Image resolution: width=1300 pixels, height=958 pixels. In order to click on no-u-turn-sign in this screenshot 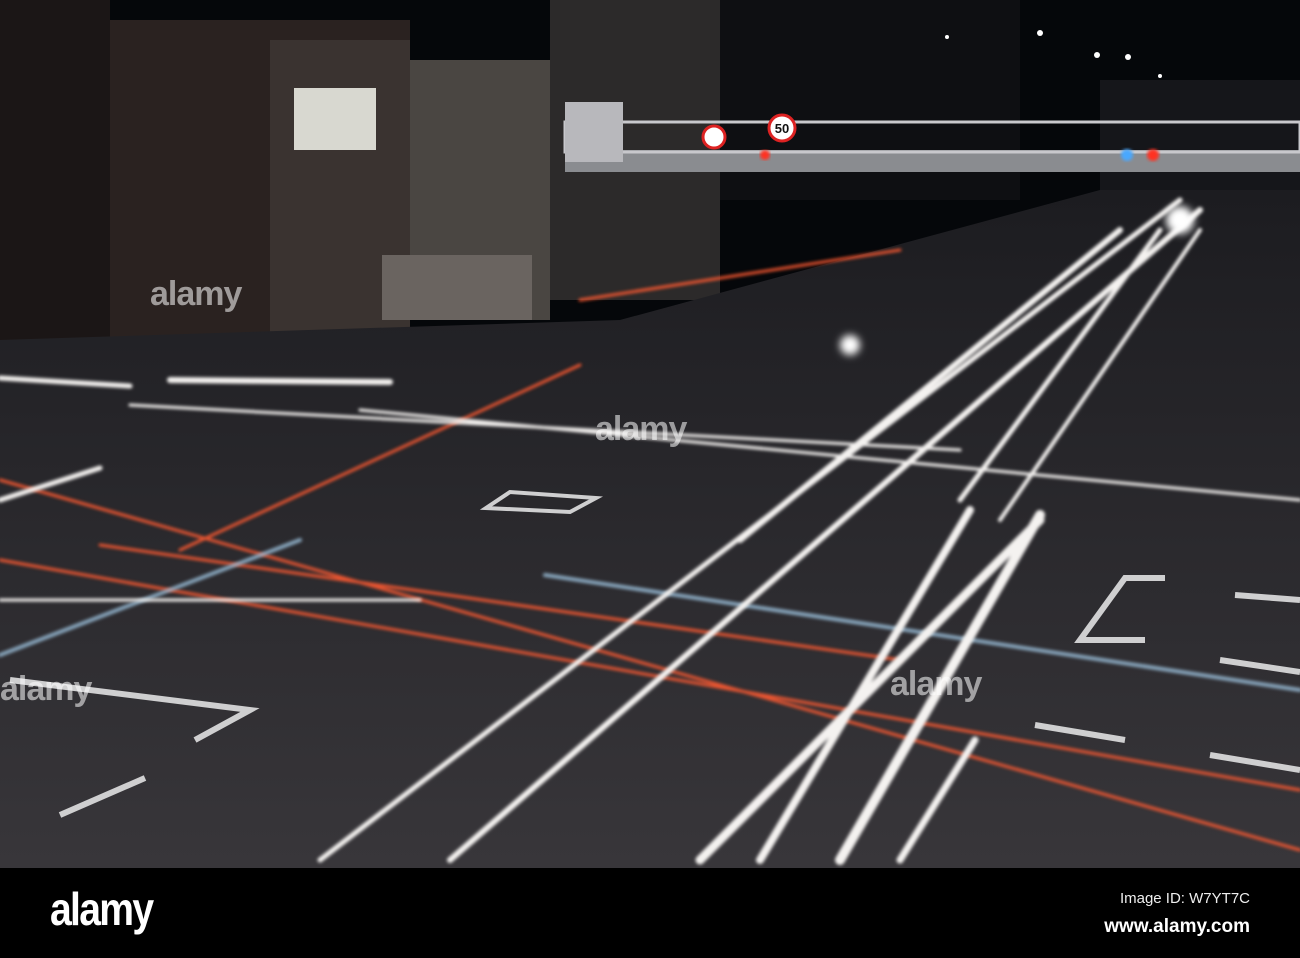, I will do `click(714, 137)`.